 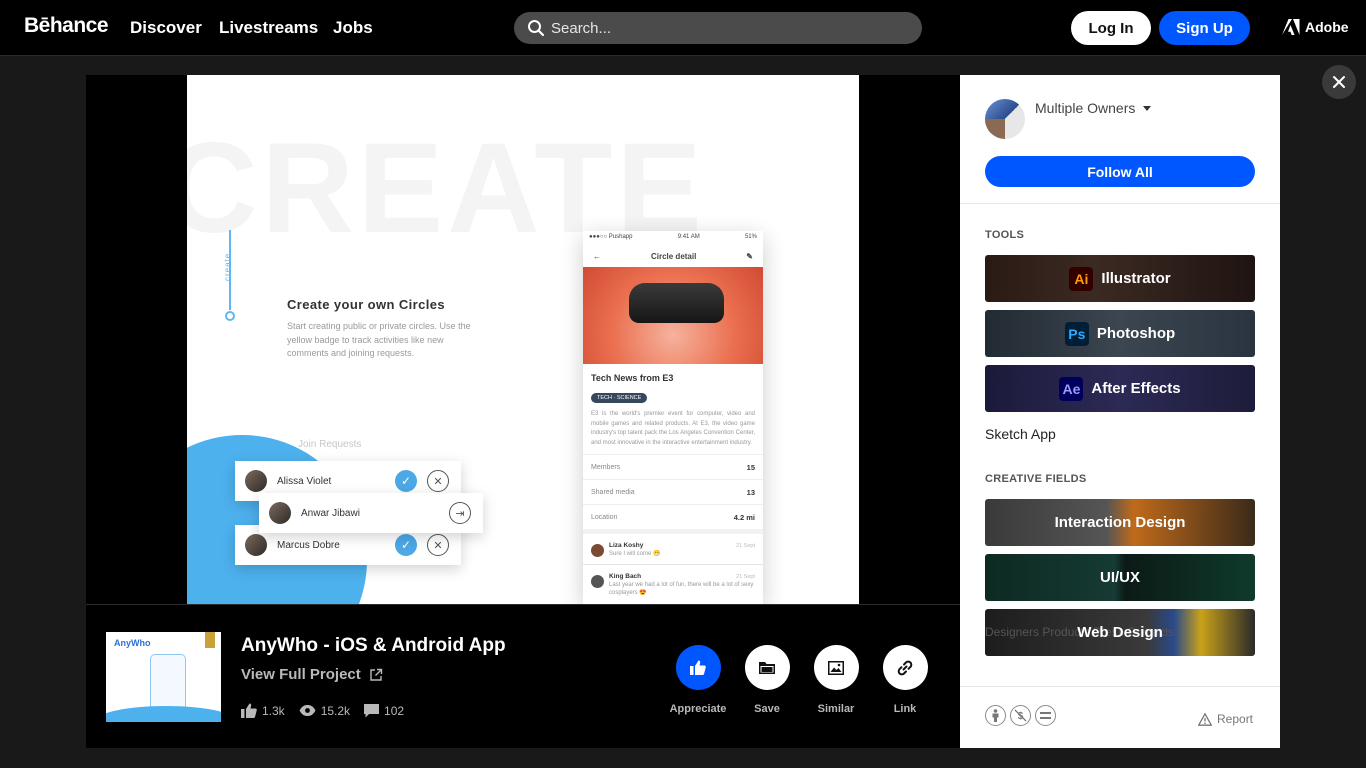 What do you see at coordinates (376, 674) in the screenshot?
I see `external-link-icon` at bounding box center [376, 674].